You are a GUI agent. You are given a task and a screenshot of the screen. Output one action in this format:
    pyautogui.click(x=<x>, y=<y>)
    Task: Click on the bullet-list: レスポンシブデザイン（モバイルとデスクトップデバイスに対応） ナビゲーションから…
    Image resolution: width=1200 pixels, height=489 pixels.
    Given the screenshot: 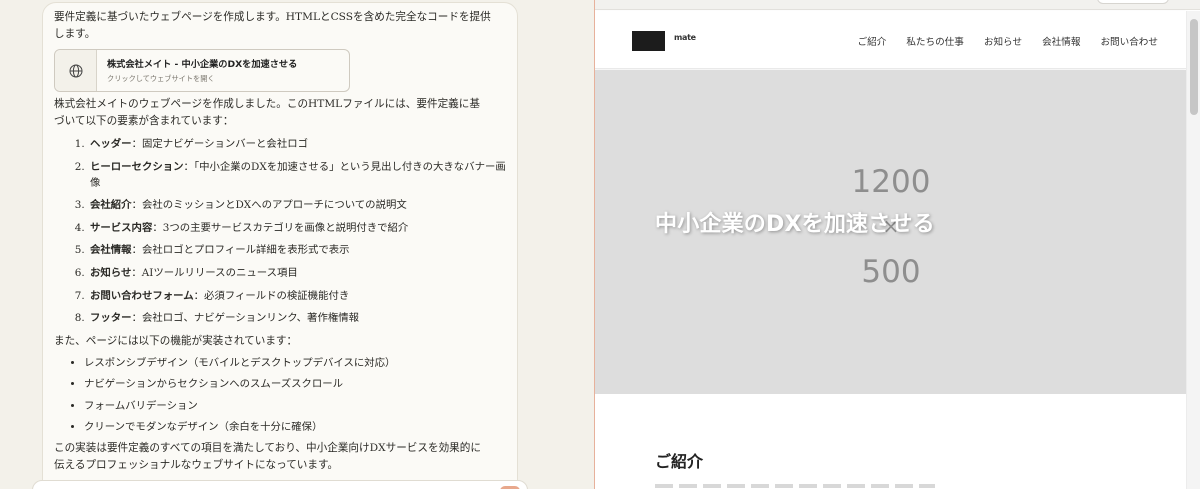 What is the action you would take?
    pyautogui.click(x=280, y=395)
    